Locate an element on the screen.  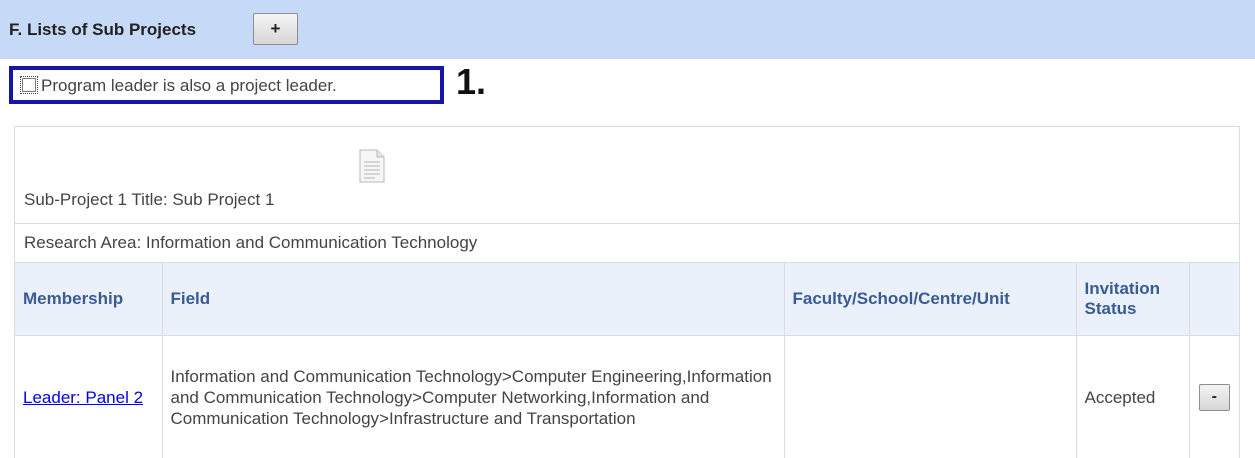
action-cell: - is located at coordinates (1213, 396).